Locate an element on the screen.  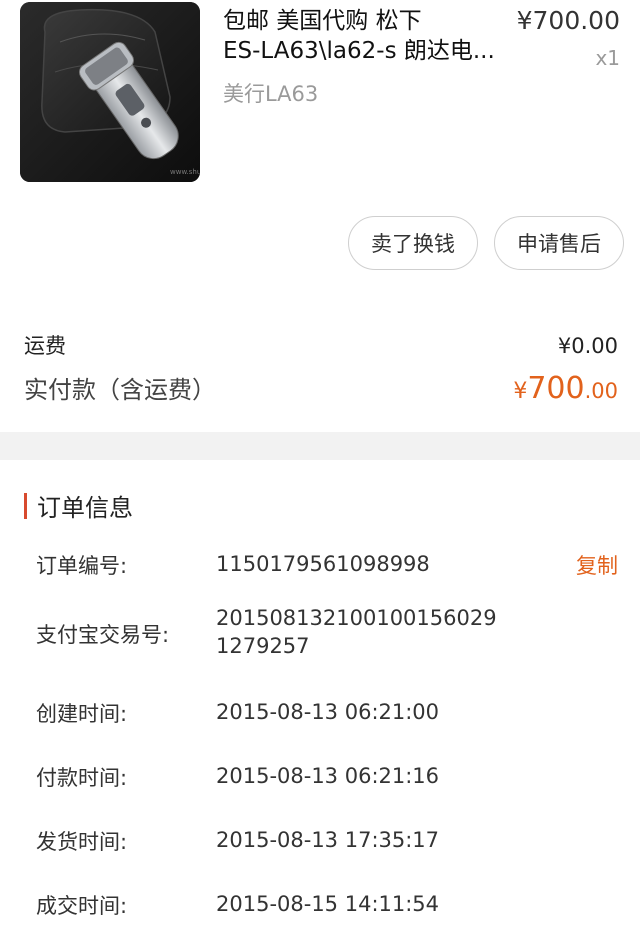
product-thumbnail: www.shu is located at coordinates (110, 92).